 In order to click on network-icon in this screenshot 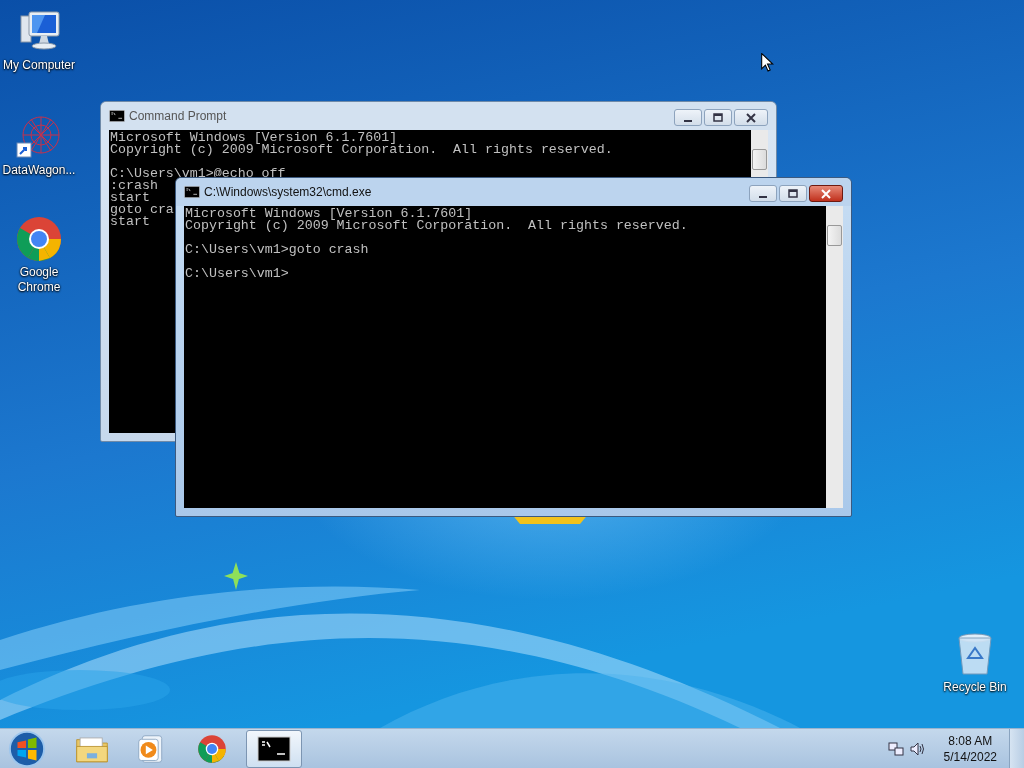, I will do `click(895, 748)`.